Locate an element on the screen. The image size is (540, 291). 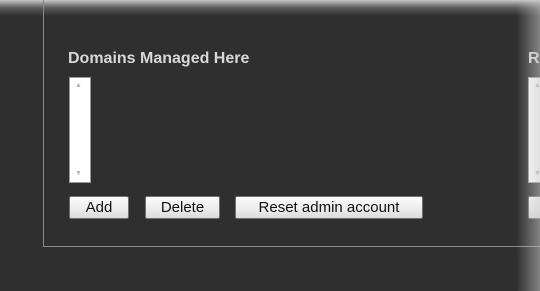
domains-listbox: ▲ ▼ is located at coordinates (80, 130).